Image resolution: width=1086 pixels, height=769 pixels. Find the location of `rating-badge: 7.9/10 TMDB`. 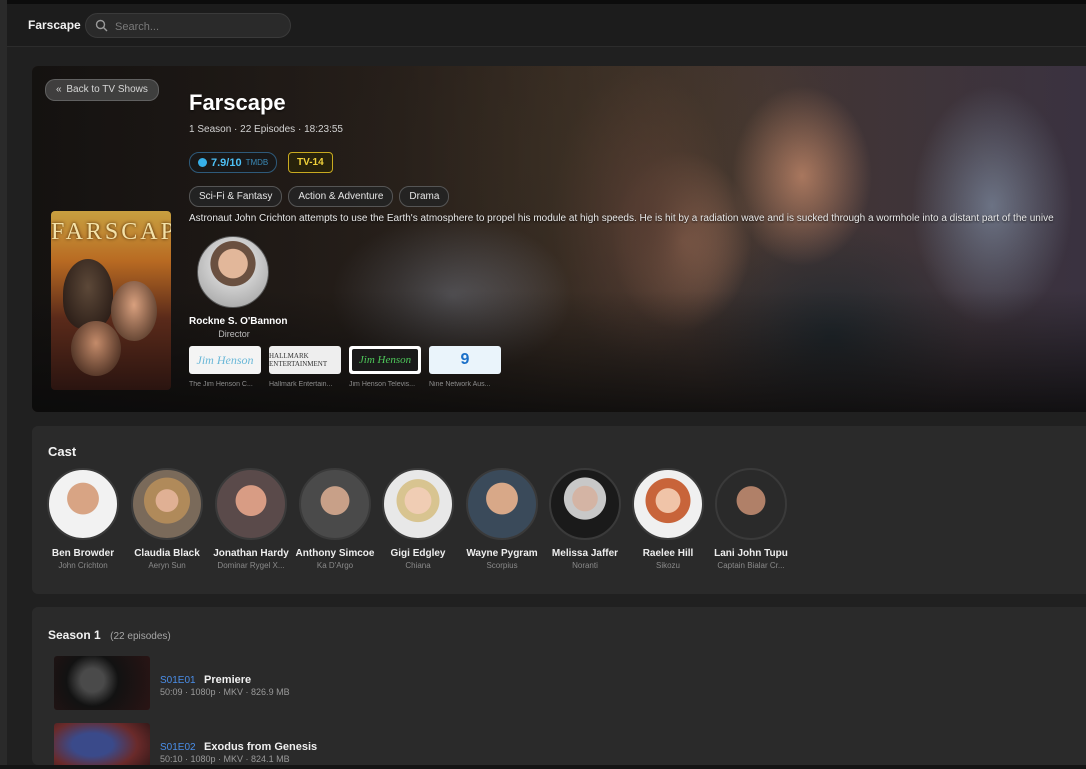

rating-badge: 7.9/10 TMDB is located at coordinates (233, 162).